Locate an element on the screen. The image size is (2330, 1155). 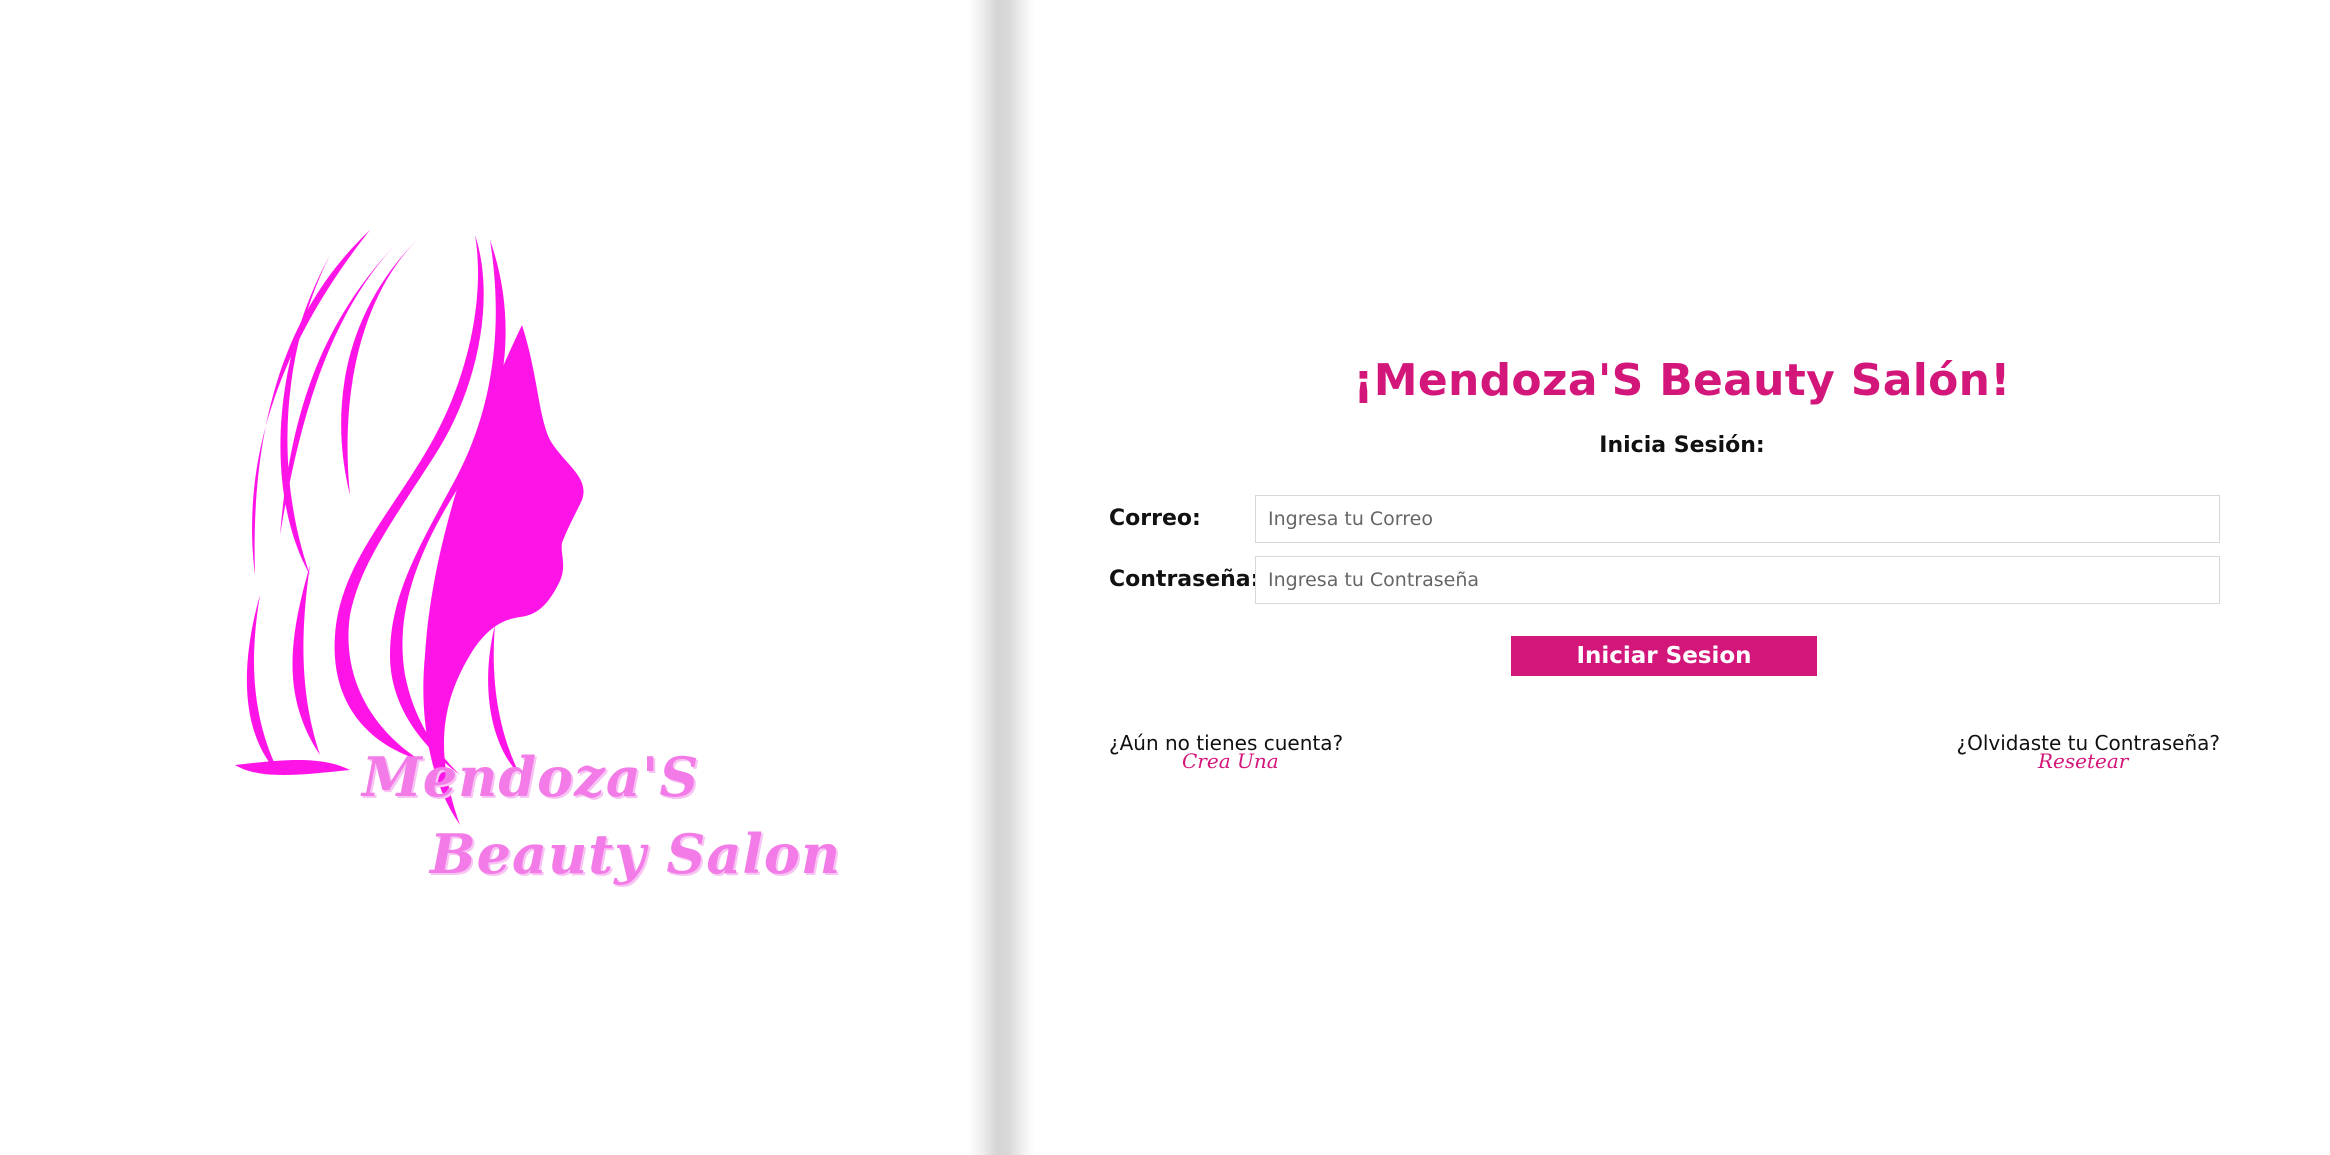
reset-password-link: Resetear is located at coordinates (2083, 761).